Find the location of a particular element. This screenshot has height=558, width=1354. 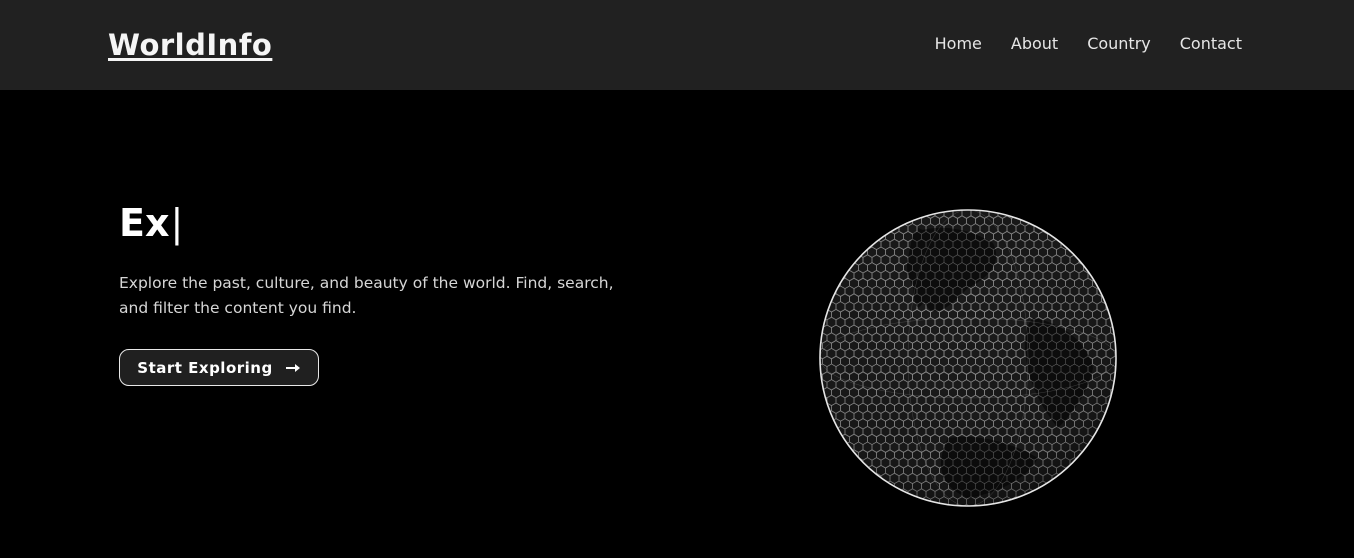

nav-item-about: About is located at coordinates (1034, 44).